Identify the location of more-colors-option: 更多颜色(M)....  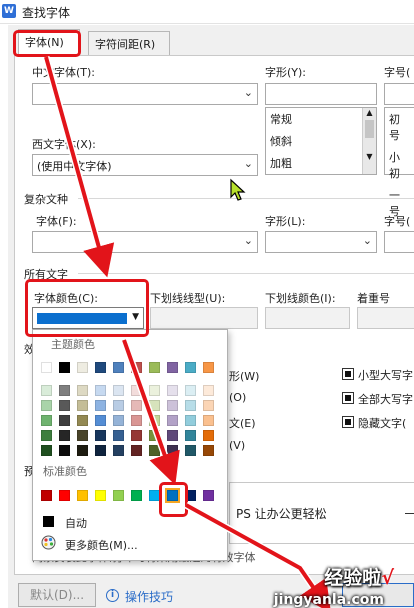
(101, 545).